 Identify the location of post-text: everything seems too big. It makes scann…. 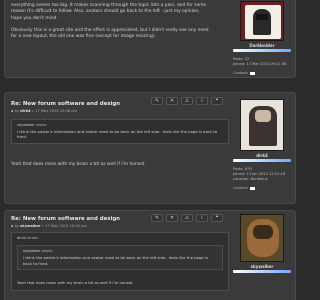
(120, 21).